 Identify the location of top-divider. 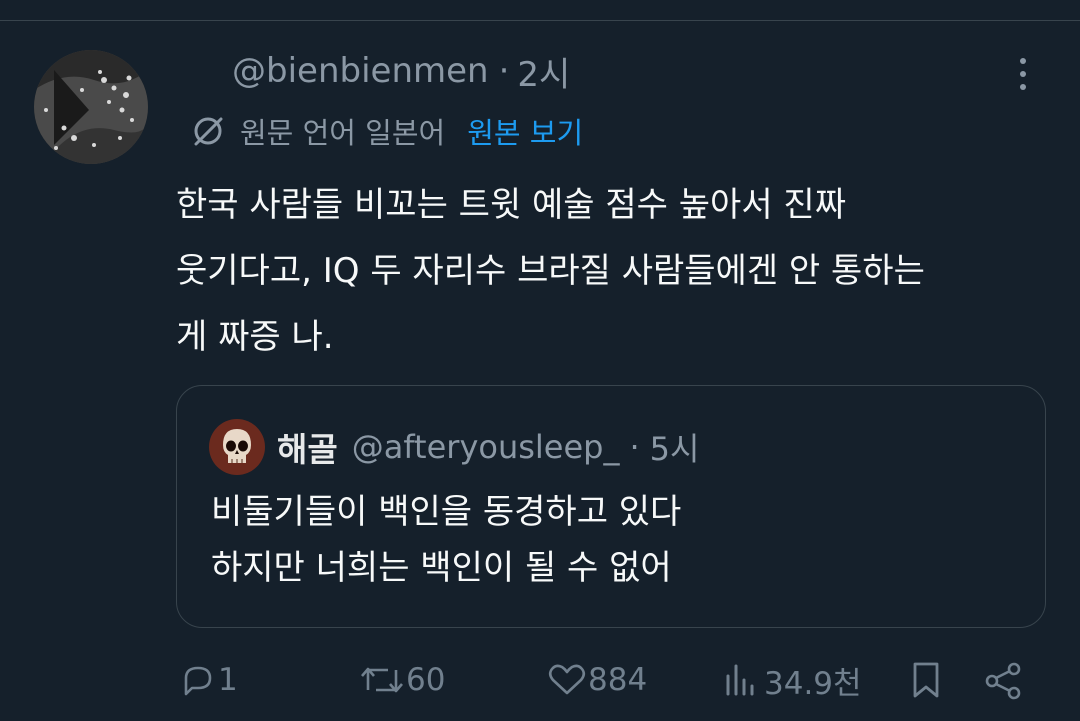
(540, 20).